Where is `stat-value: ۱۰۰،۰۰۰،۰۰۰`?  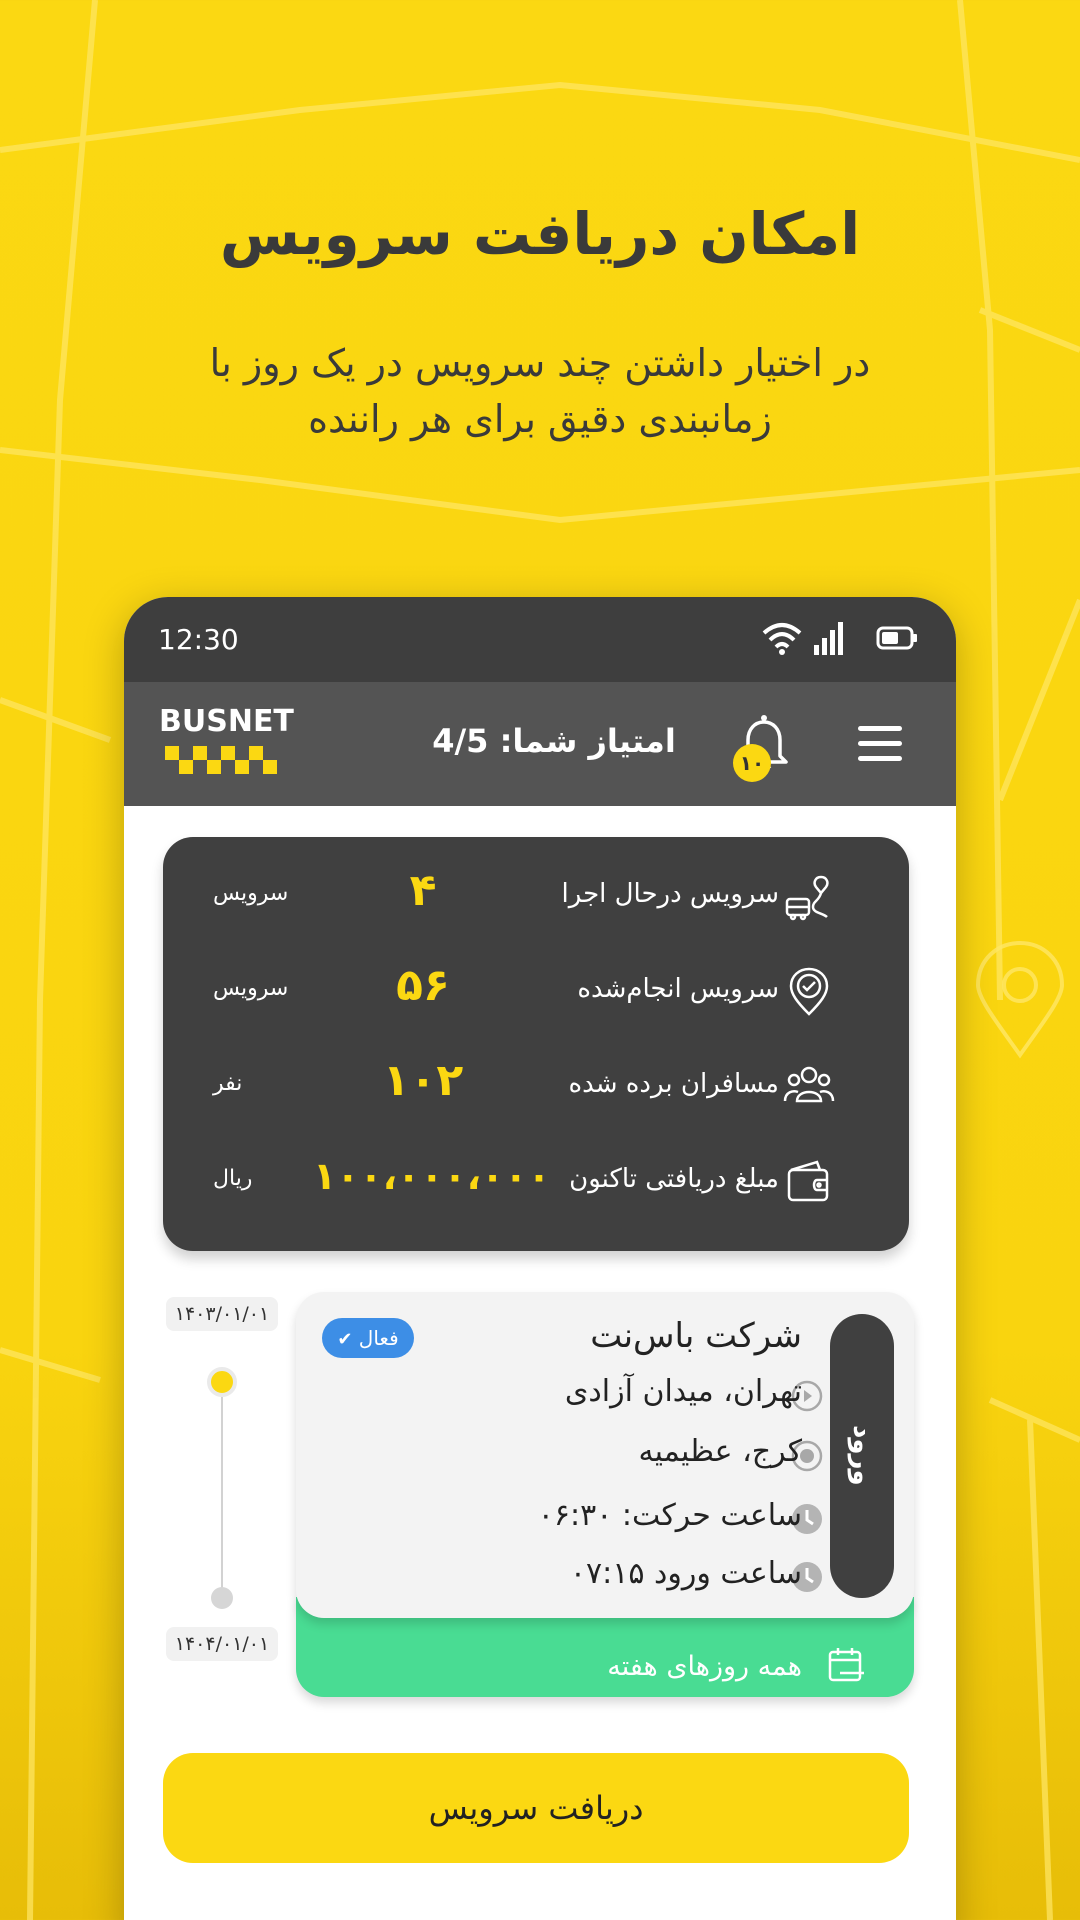 stat-value: ۱۰۰،۰۰۰،۰۰۰ is located at coordinates (432, 1176).